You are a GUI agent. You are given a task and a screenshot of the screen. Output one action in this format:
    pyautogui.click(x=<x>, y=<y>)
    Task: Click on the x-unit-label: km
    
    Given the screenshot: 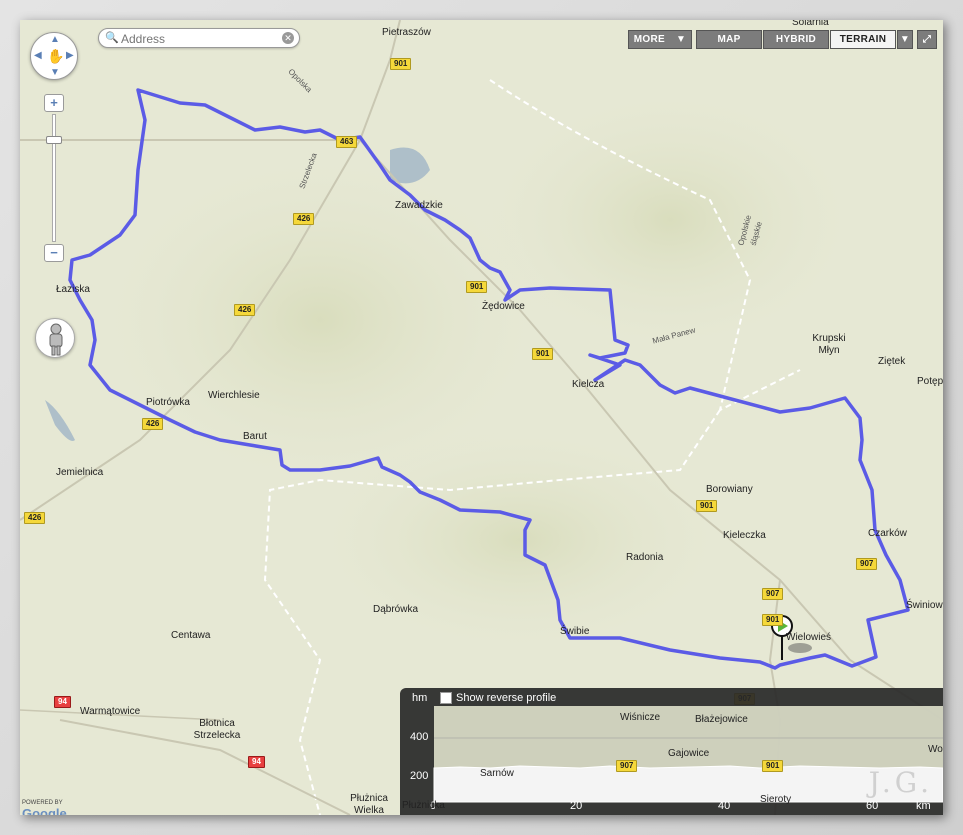 What is the action you would take?
    pyautogui.click(x=923, y=806)
    